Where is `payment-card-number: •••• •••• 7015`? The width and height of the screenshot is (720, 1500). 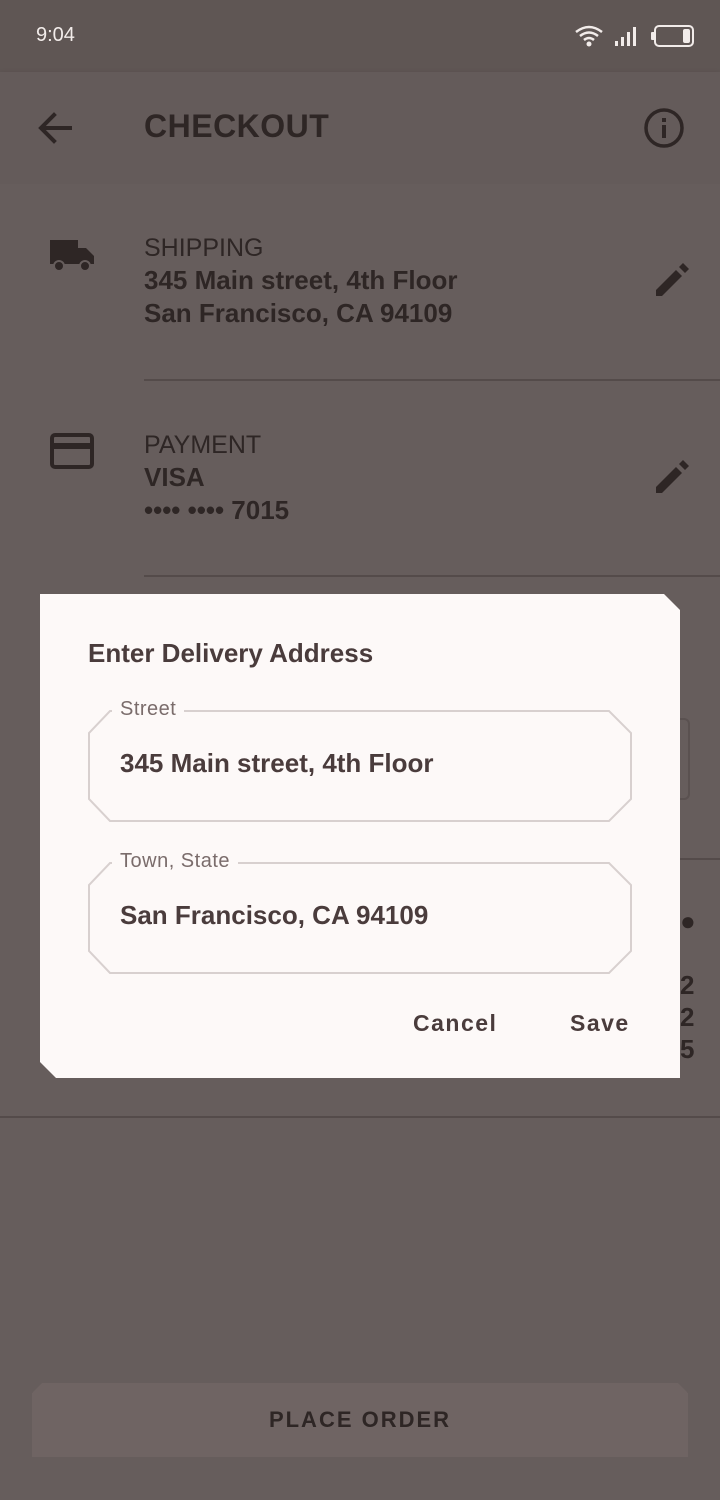 payment-card-number: •••• •••• 7015 is located at coordinates (217, 510).